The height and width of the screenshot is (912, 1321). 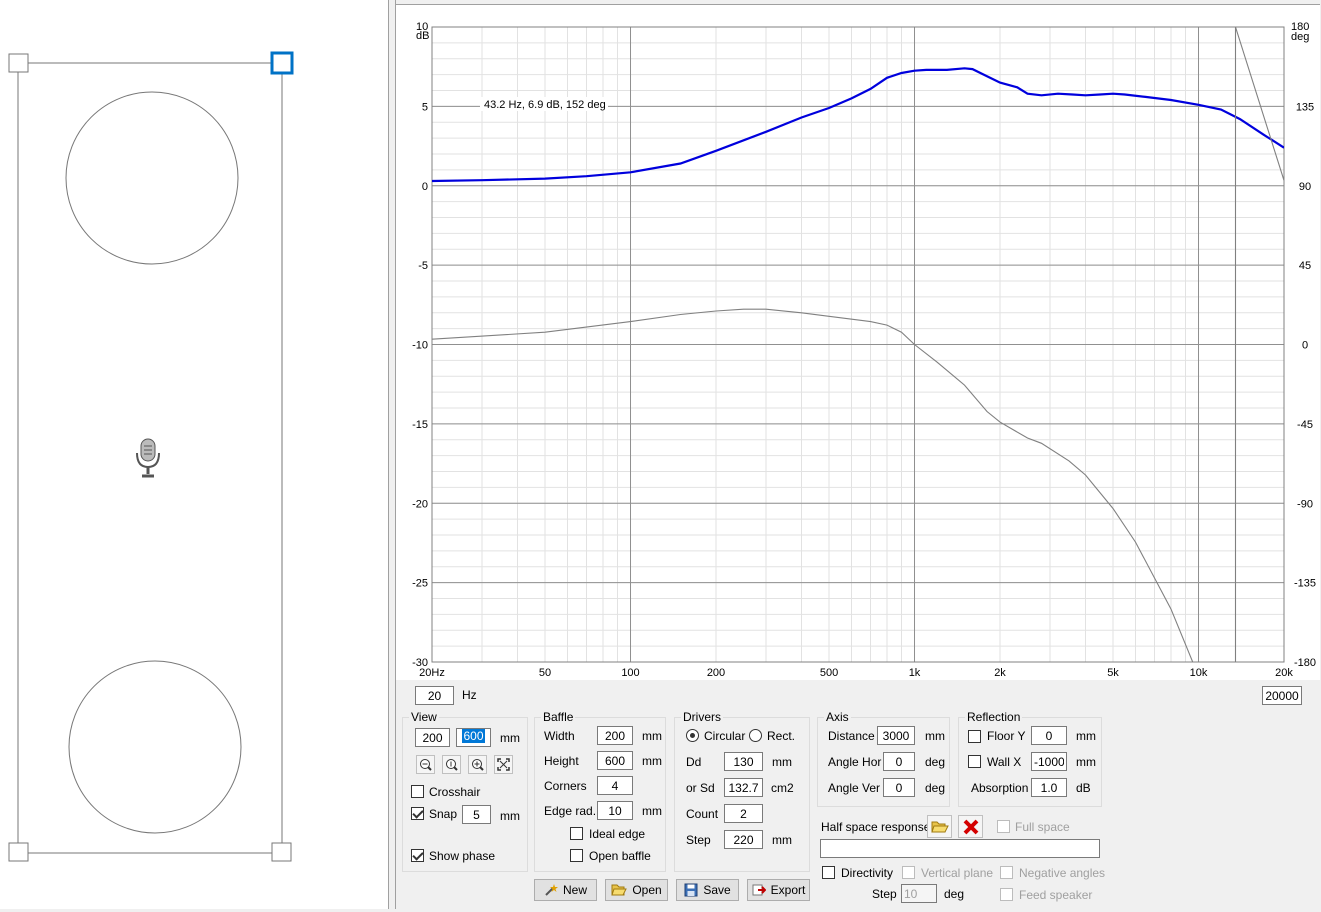 What do you see at coordinates (615, 735) in the screenshot?
I see `baffle-width-input` at bounding box center [615, 735].